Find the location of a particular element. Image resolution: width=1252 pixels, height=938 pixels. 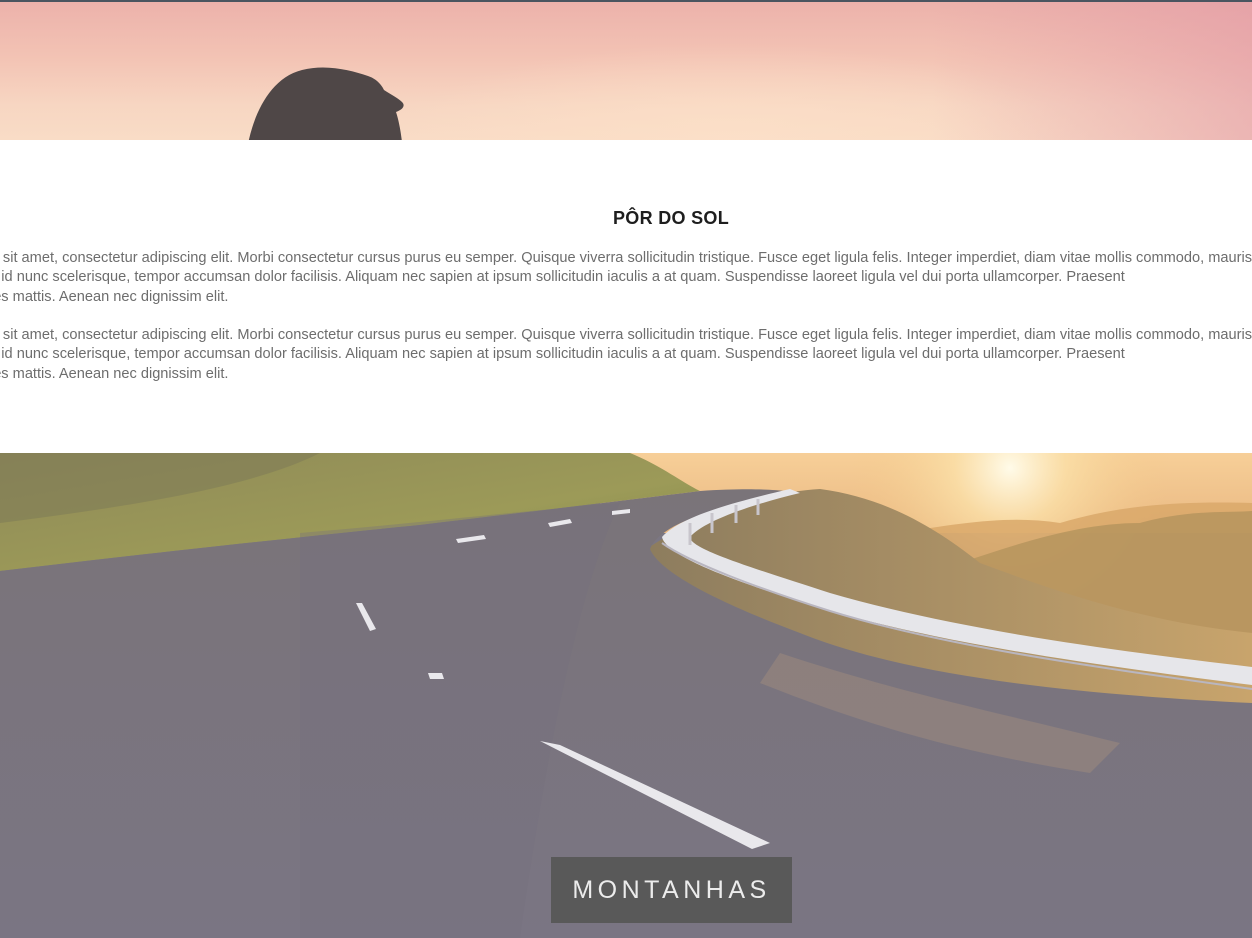

sky-gradient is located at coordinates (1092, 71).